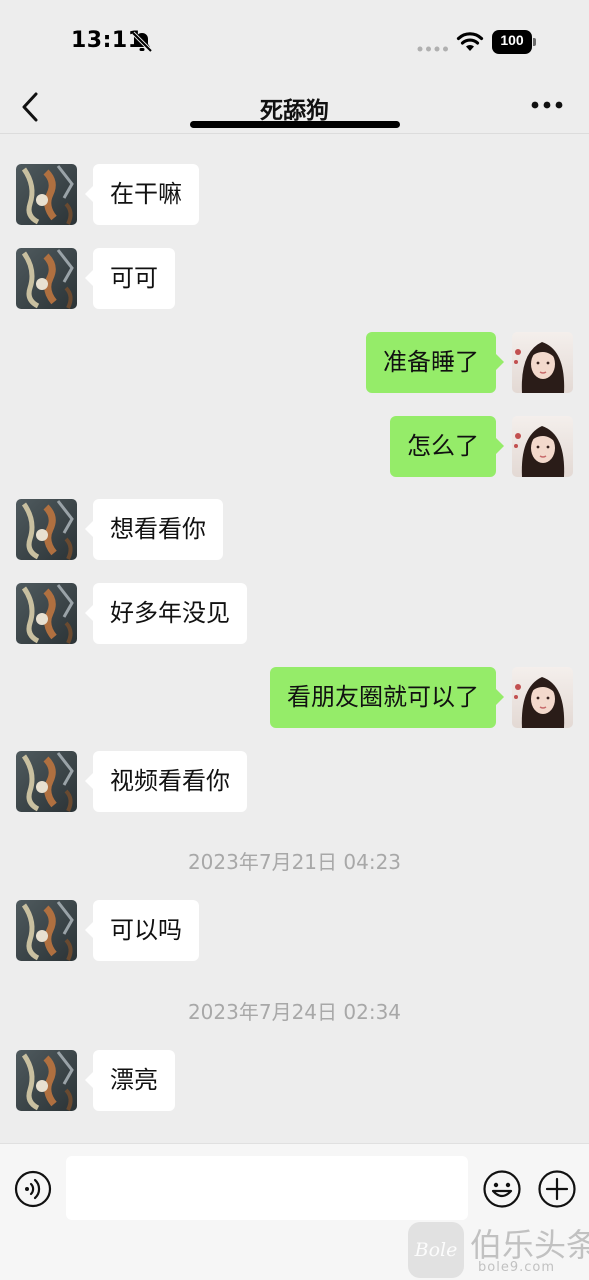  I want to click on battery-level: 100, so click(512, 40).